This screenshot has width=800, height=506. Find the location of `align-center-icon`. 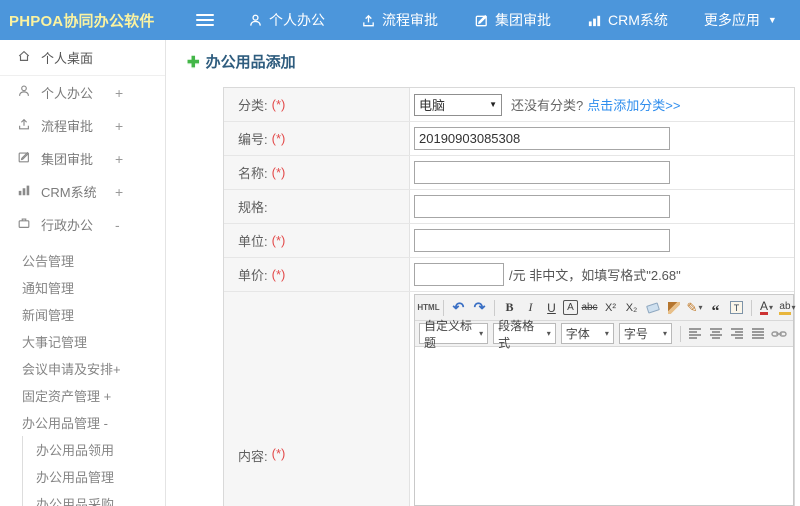

align-center-icon is located at coordinates (716, 333).